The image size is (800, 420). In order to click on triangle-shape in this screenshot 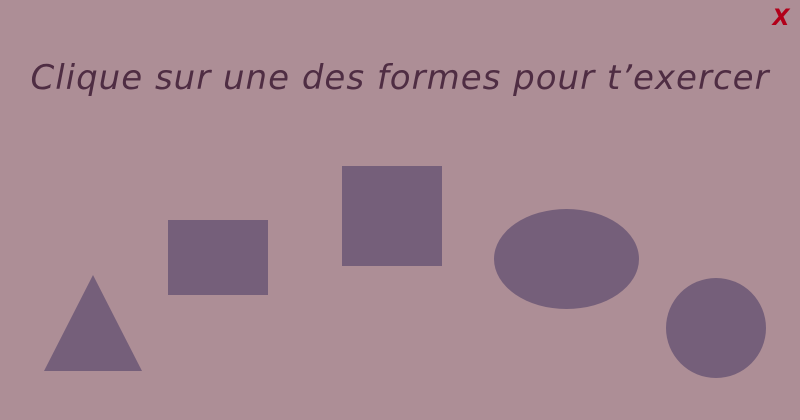, I will do `click(93, 323)`.